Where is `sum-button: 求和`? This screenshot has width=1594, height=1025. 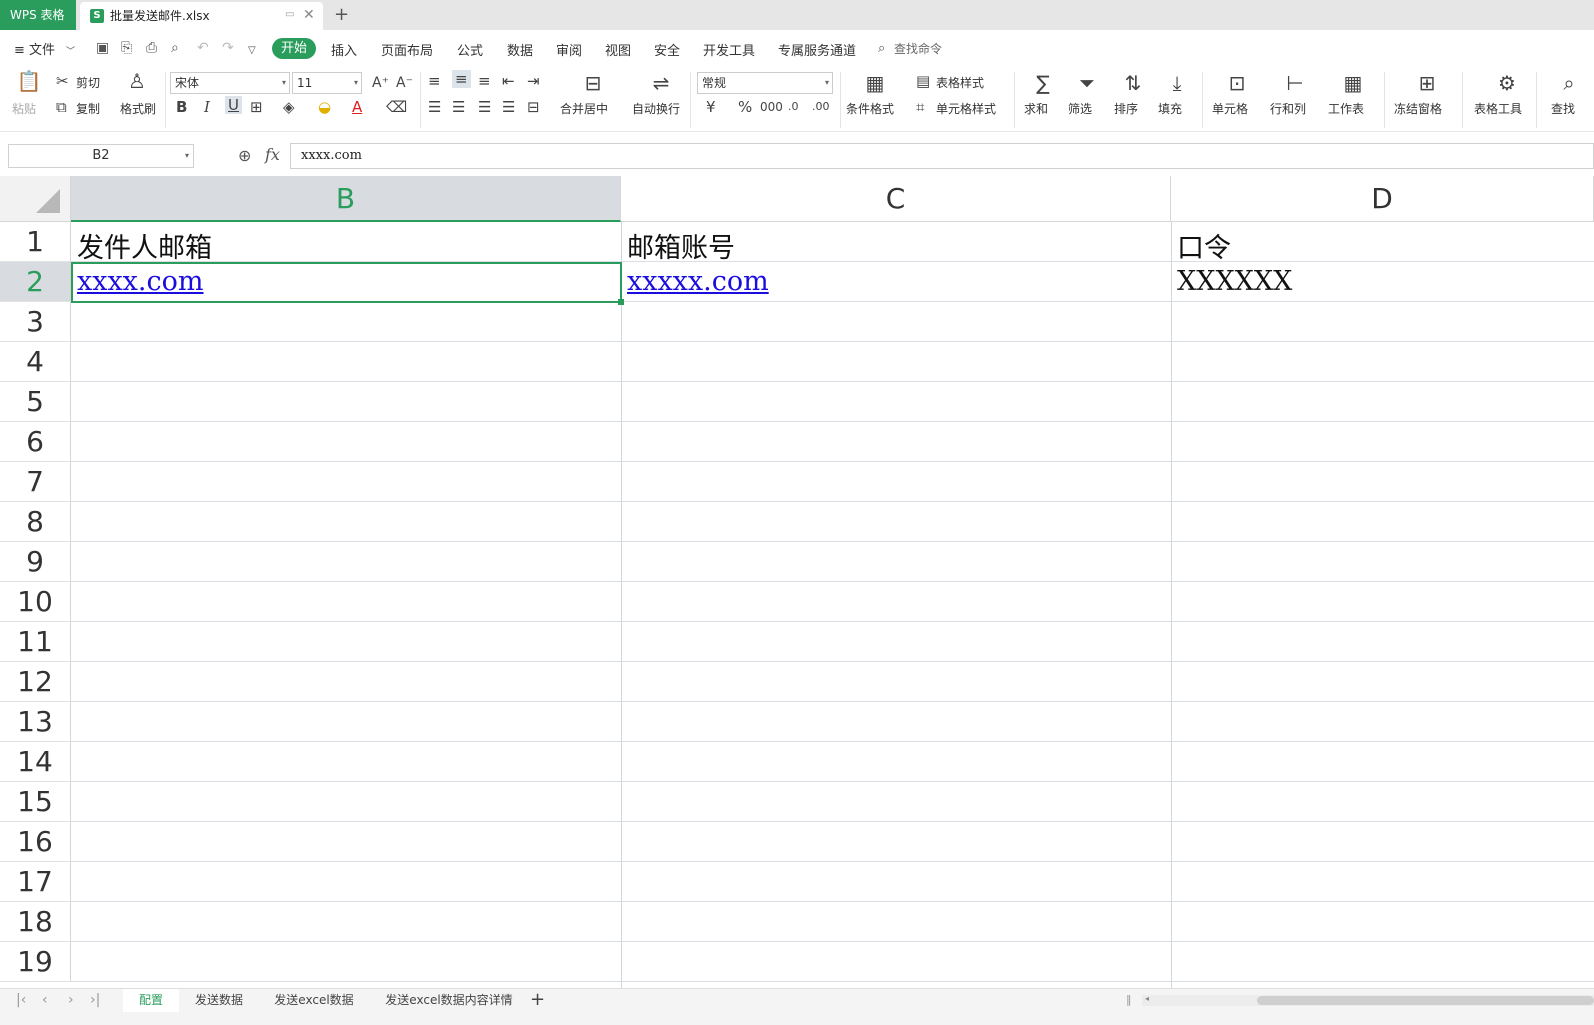
sum-button: 求和 is located at coordinates (1036, 108).